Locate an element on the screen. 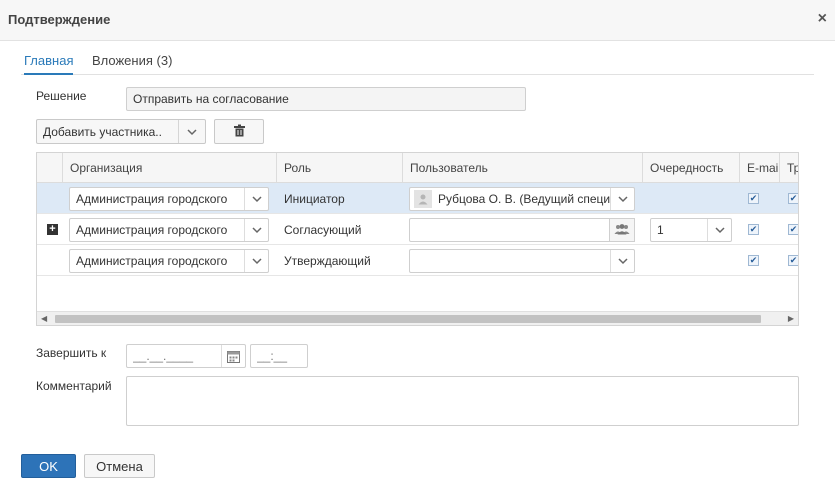 Image resolution: width=835 pixels, height=500 pixels. tab-main: Главная is located at coordinates (49, 64).